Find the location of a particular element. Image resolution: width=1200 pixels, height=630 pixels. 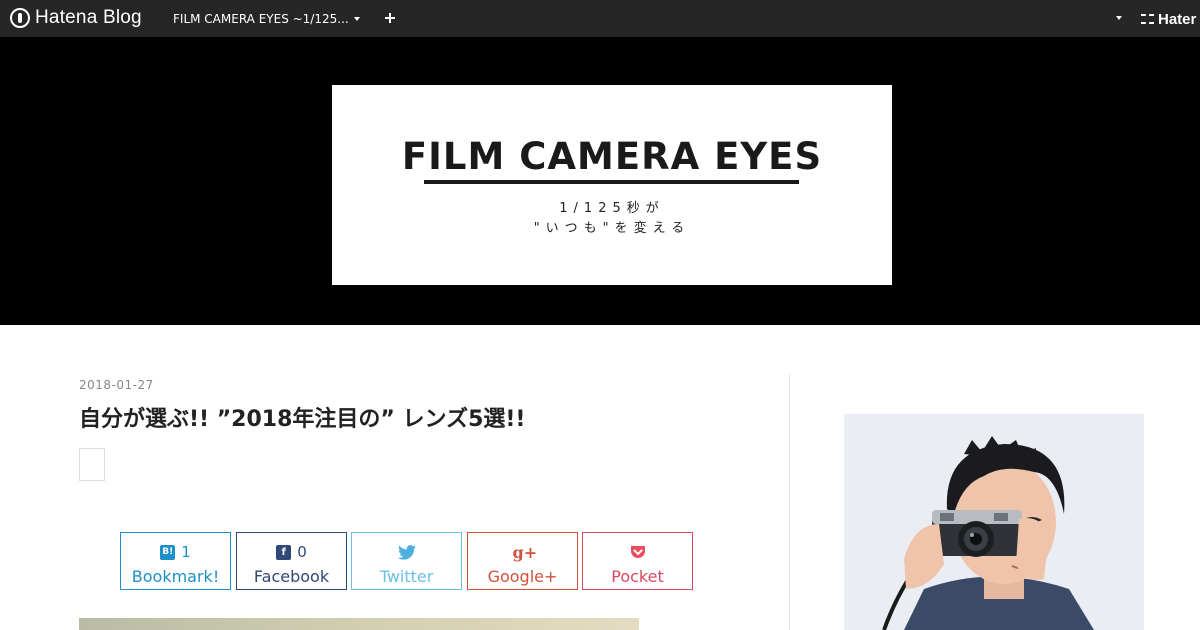

banner-subtitle-line2: "いつも"を変える is located at coordinates (612, 228).